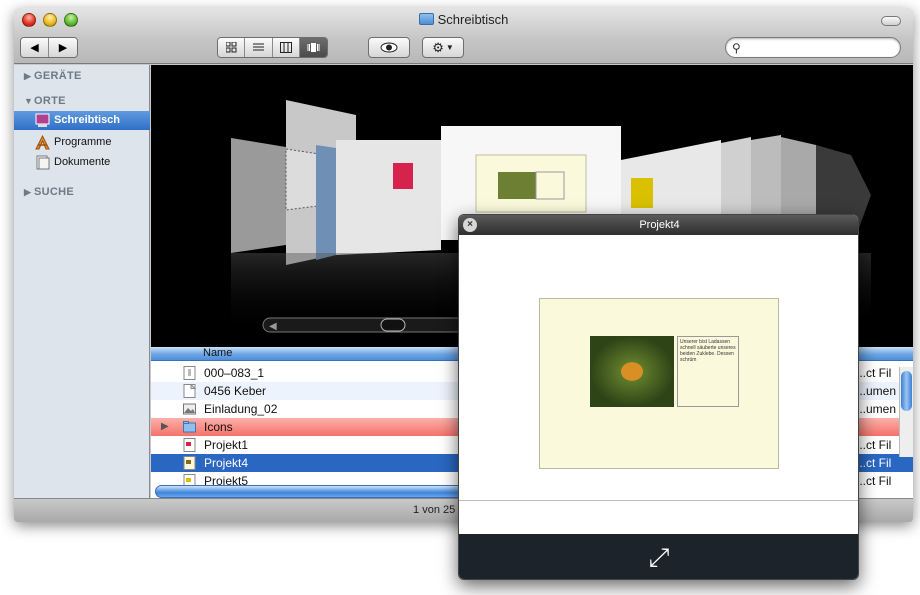 This screenshot has width=920, height=595. I want to click on icon-view-icon, so click(231, 47).